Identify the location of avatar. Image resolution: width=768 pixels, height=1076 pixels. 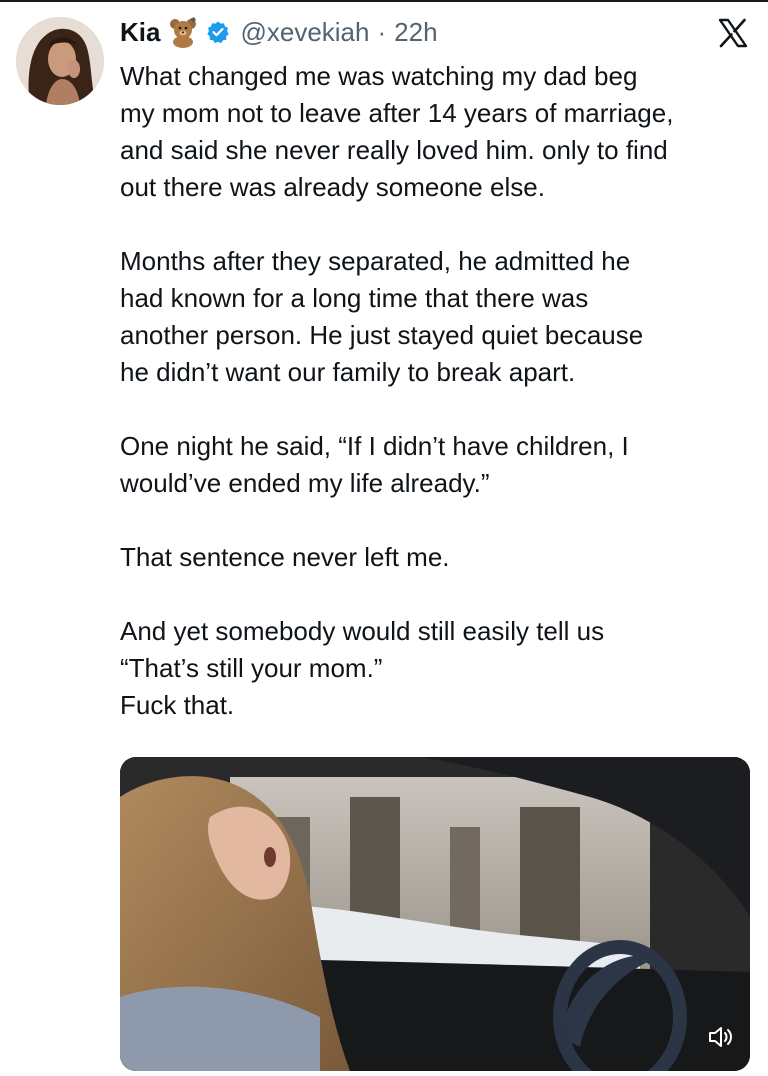
(60, 61).